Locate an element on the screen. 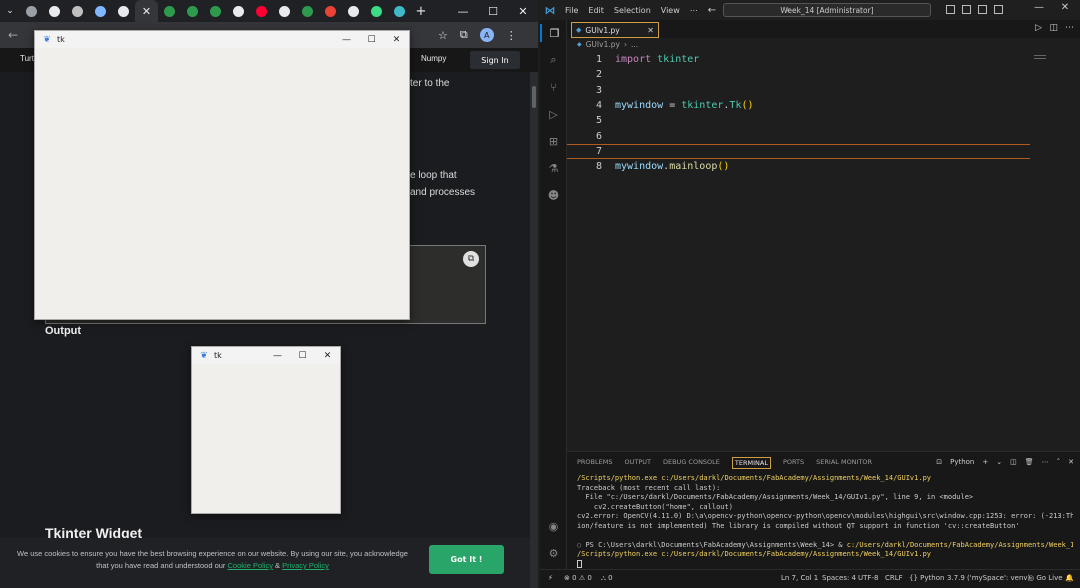 The image size is (1080, 588). toggle-sidebar-icon is located at coordinates (950, 9).